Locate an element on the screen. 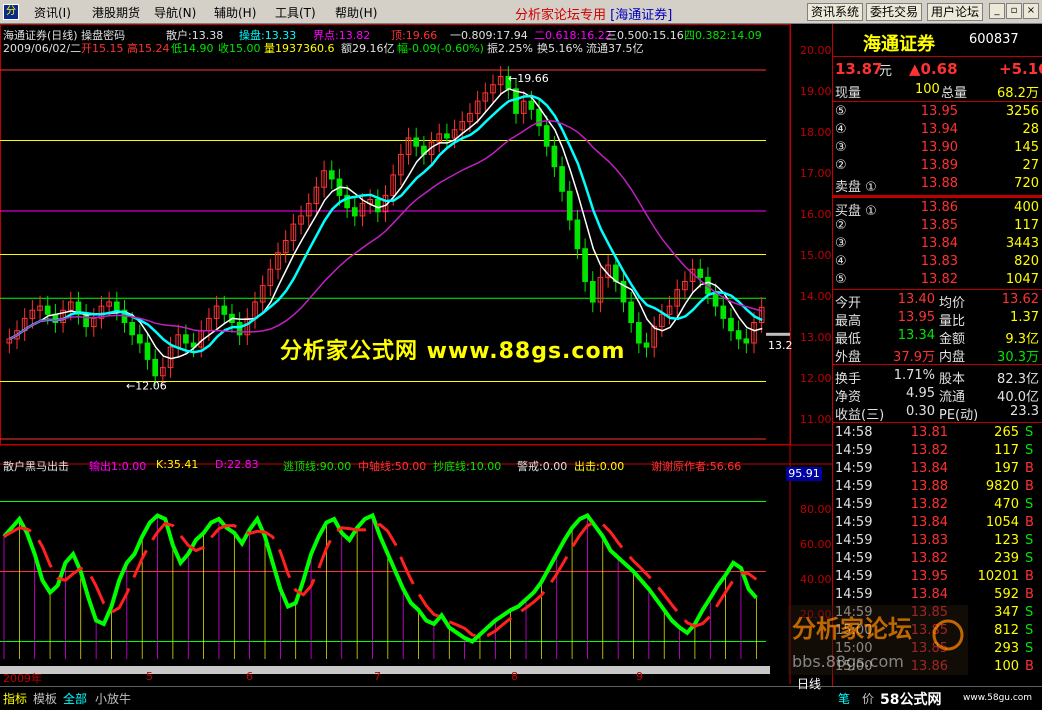 Image resolution: width=1042 pixels, height=710 pixels. shuchu-value: 输出1:0.00 is located at coordinates (118, 466).